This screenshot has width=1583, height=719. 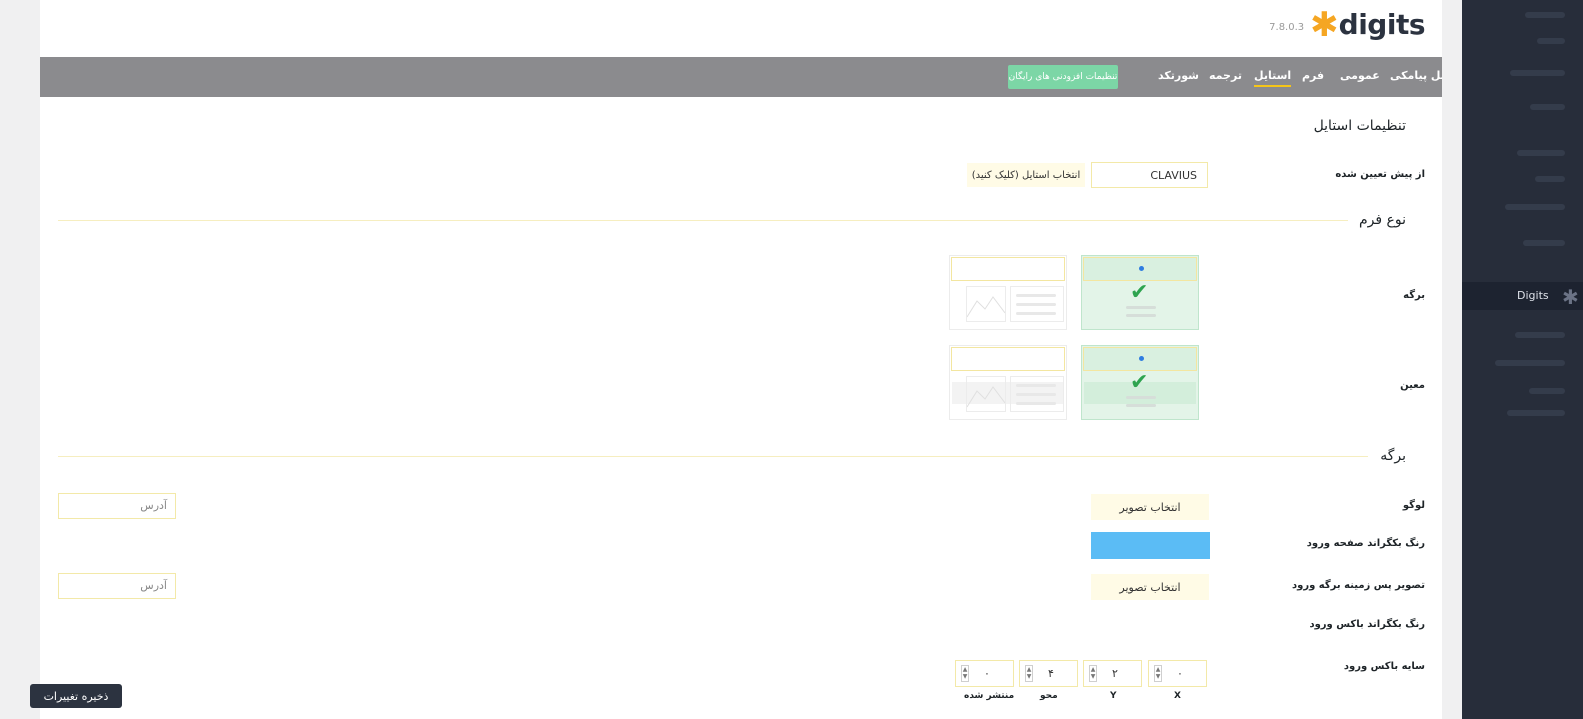 What do you see at coordinates (1150, 507) in the screenshot?
I see `logo-choose-image-button: انتخاب تصویر` at bounding box center [1150, 507].